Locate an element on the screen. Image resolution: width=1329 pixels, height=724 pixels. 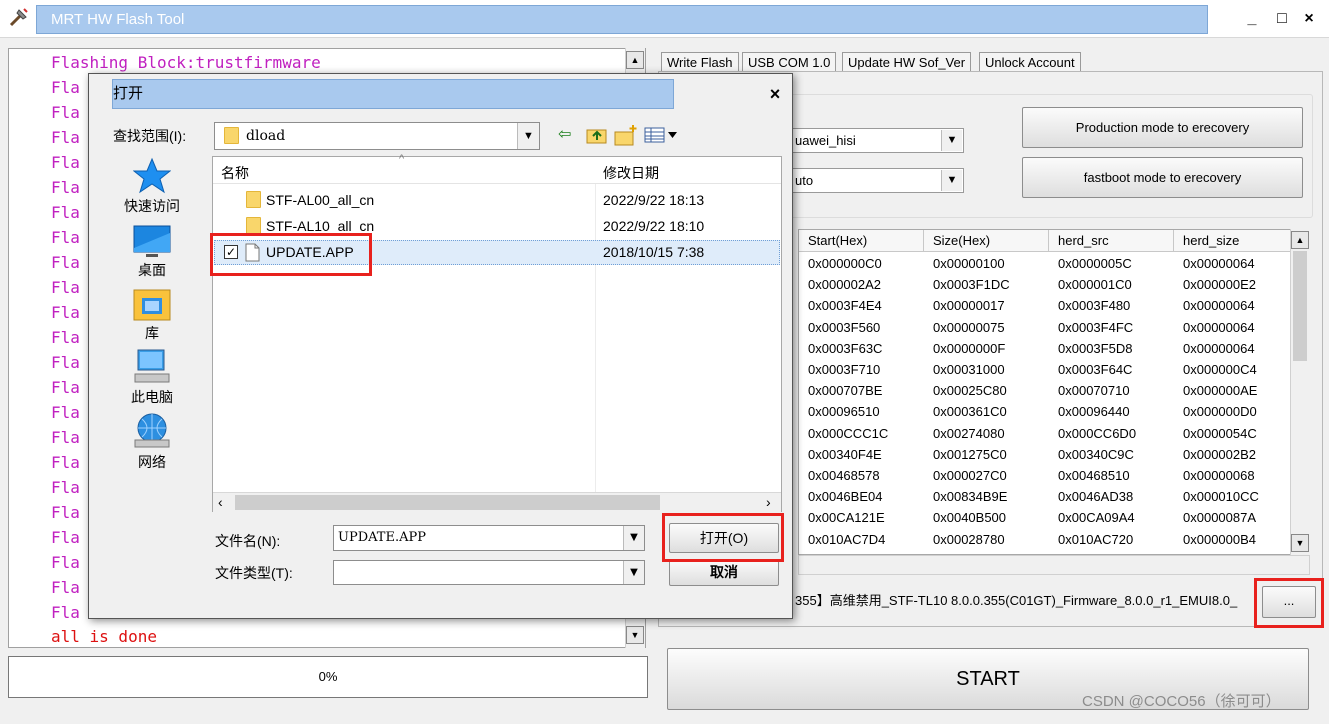
col-name: 名称 is located at coordinates (235, 173).